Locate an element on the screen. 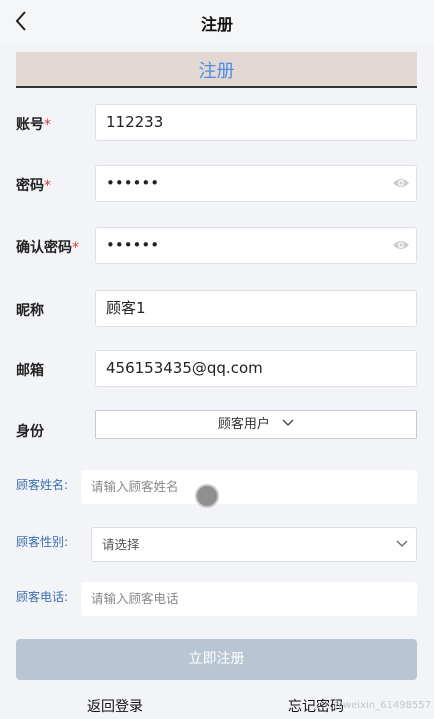  customer-gender-label: 顾客性别: is located at coordinates (42, 542).